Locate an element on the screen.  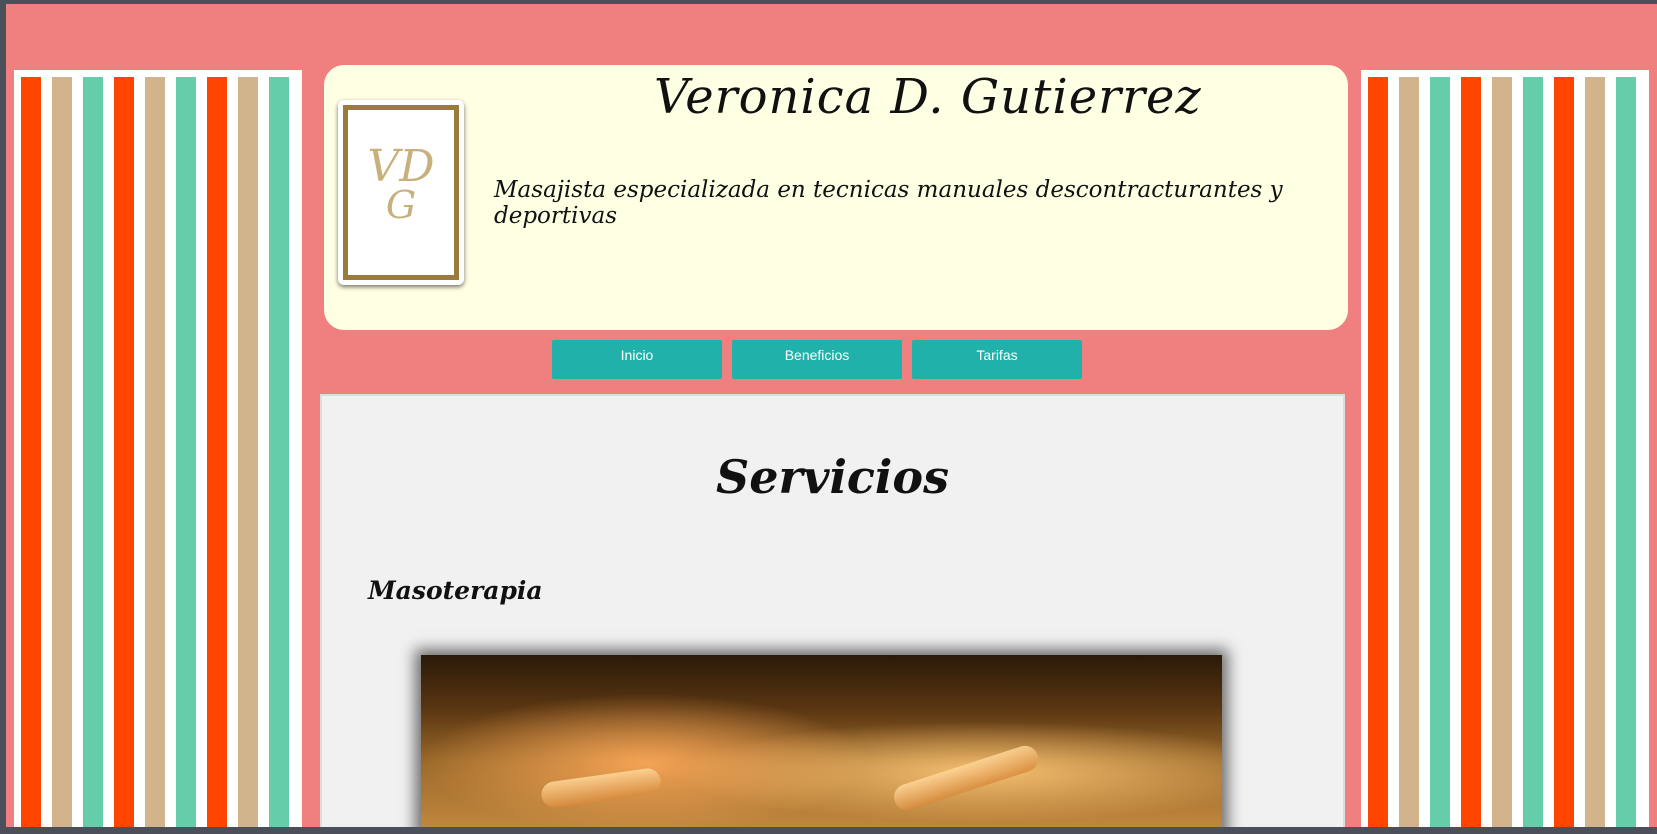
services-title: Servicios is located at coordinates (832, 477).